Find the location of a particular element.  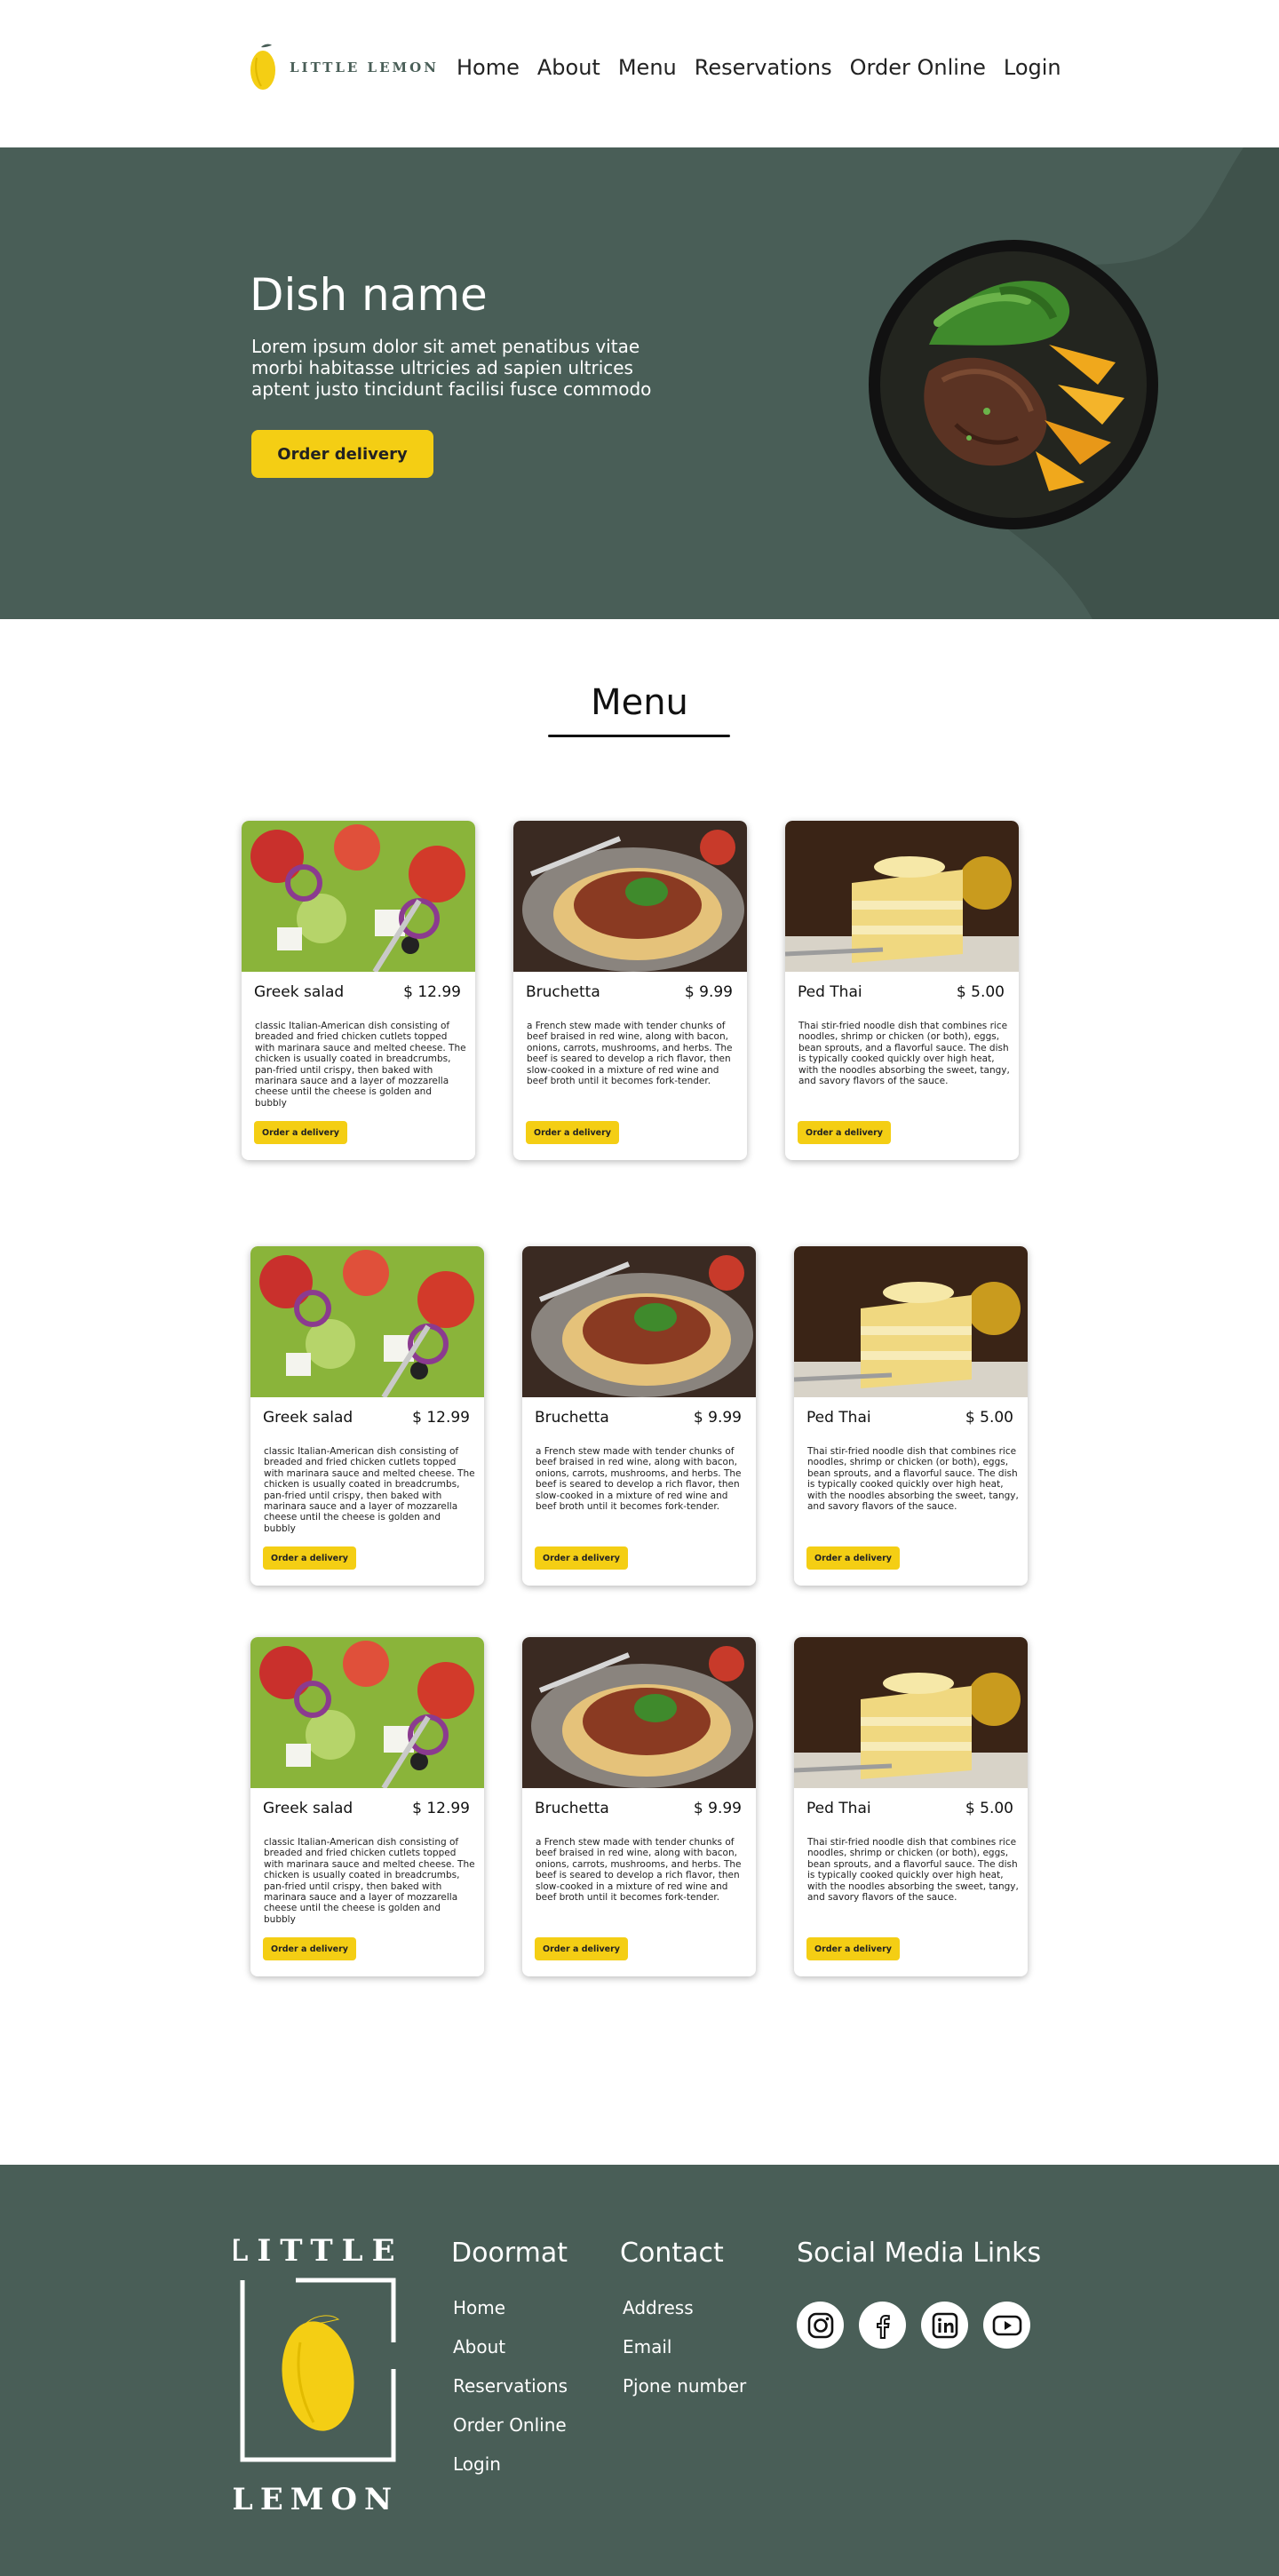

youtube-icon is located at coordinates (1007, 2325).